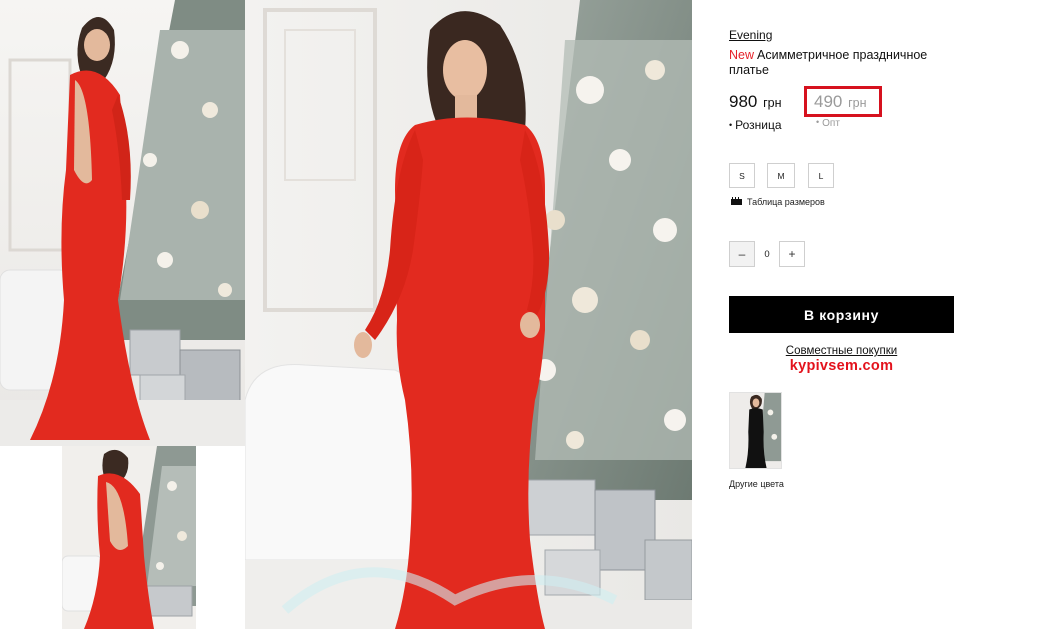  Describe the element at coordinates (756, 484) in the screenshot. I see `other-colors-label: Другие цвета` at that location.